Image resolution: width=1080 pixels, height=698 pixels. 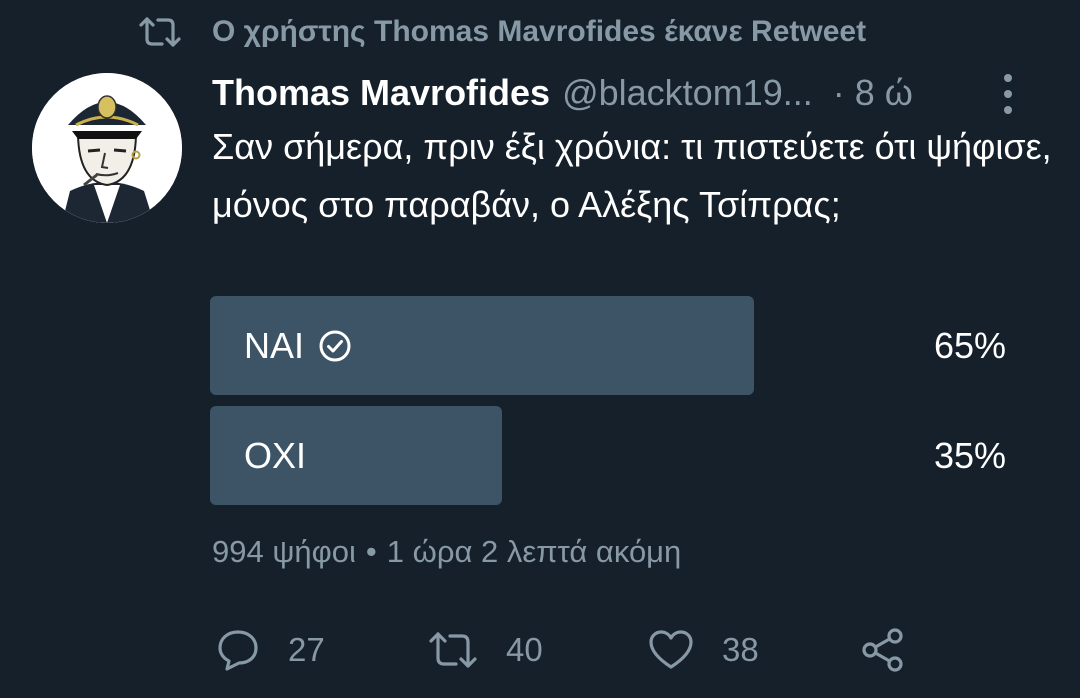 What do you see at coordinates (610, 345) in the screenshot?
I see `poll-option-yes: ΝΑΙ 65%` at bounding box center [610, 345].